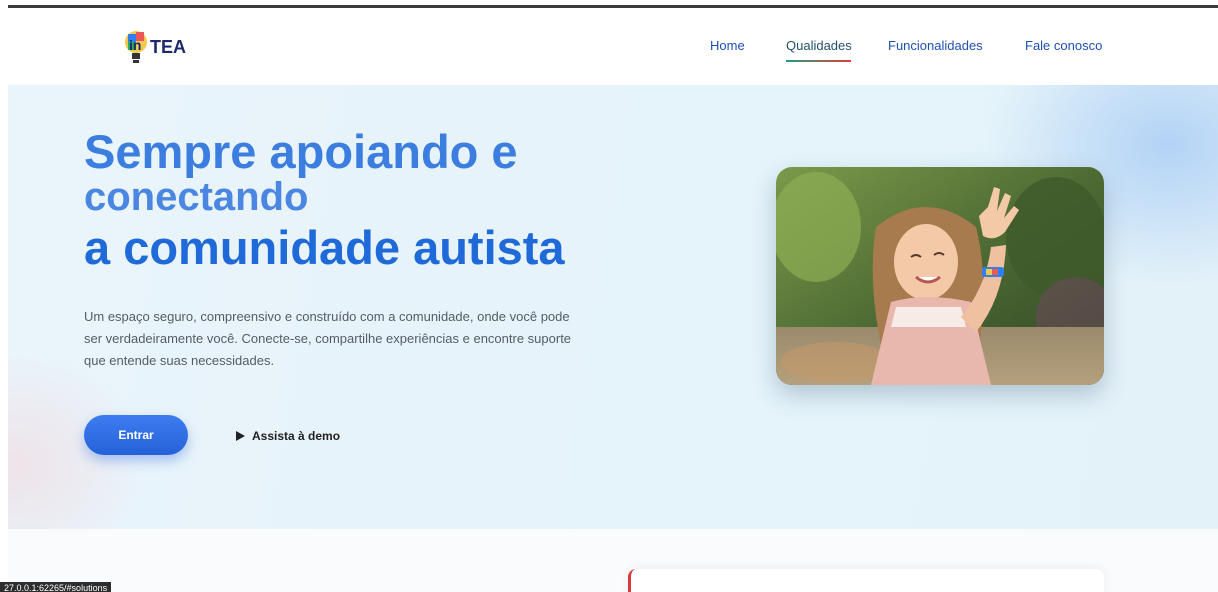  What do you see at coordinates (819, 45) in the screenshot?
I see `nav-qualidades: Qualidades` at bounding box center [819, 45].